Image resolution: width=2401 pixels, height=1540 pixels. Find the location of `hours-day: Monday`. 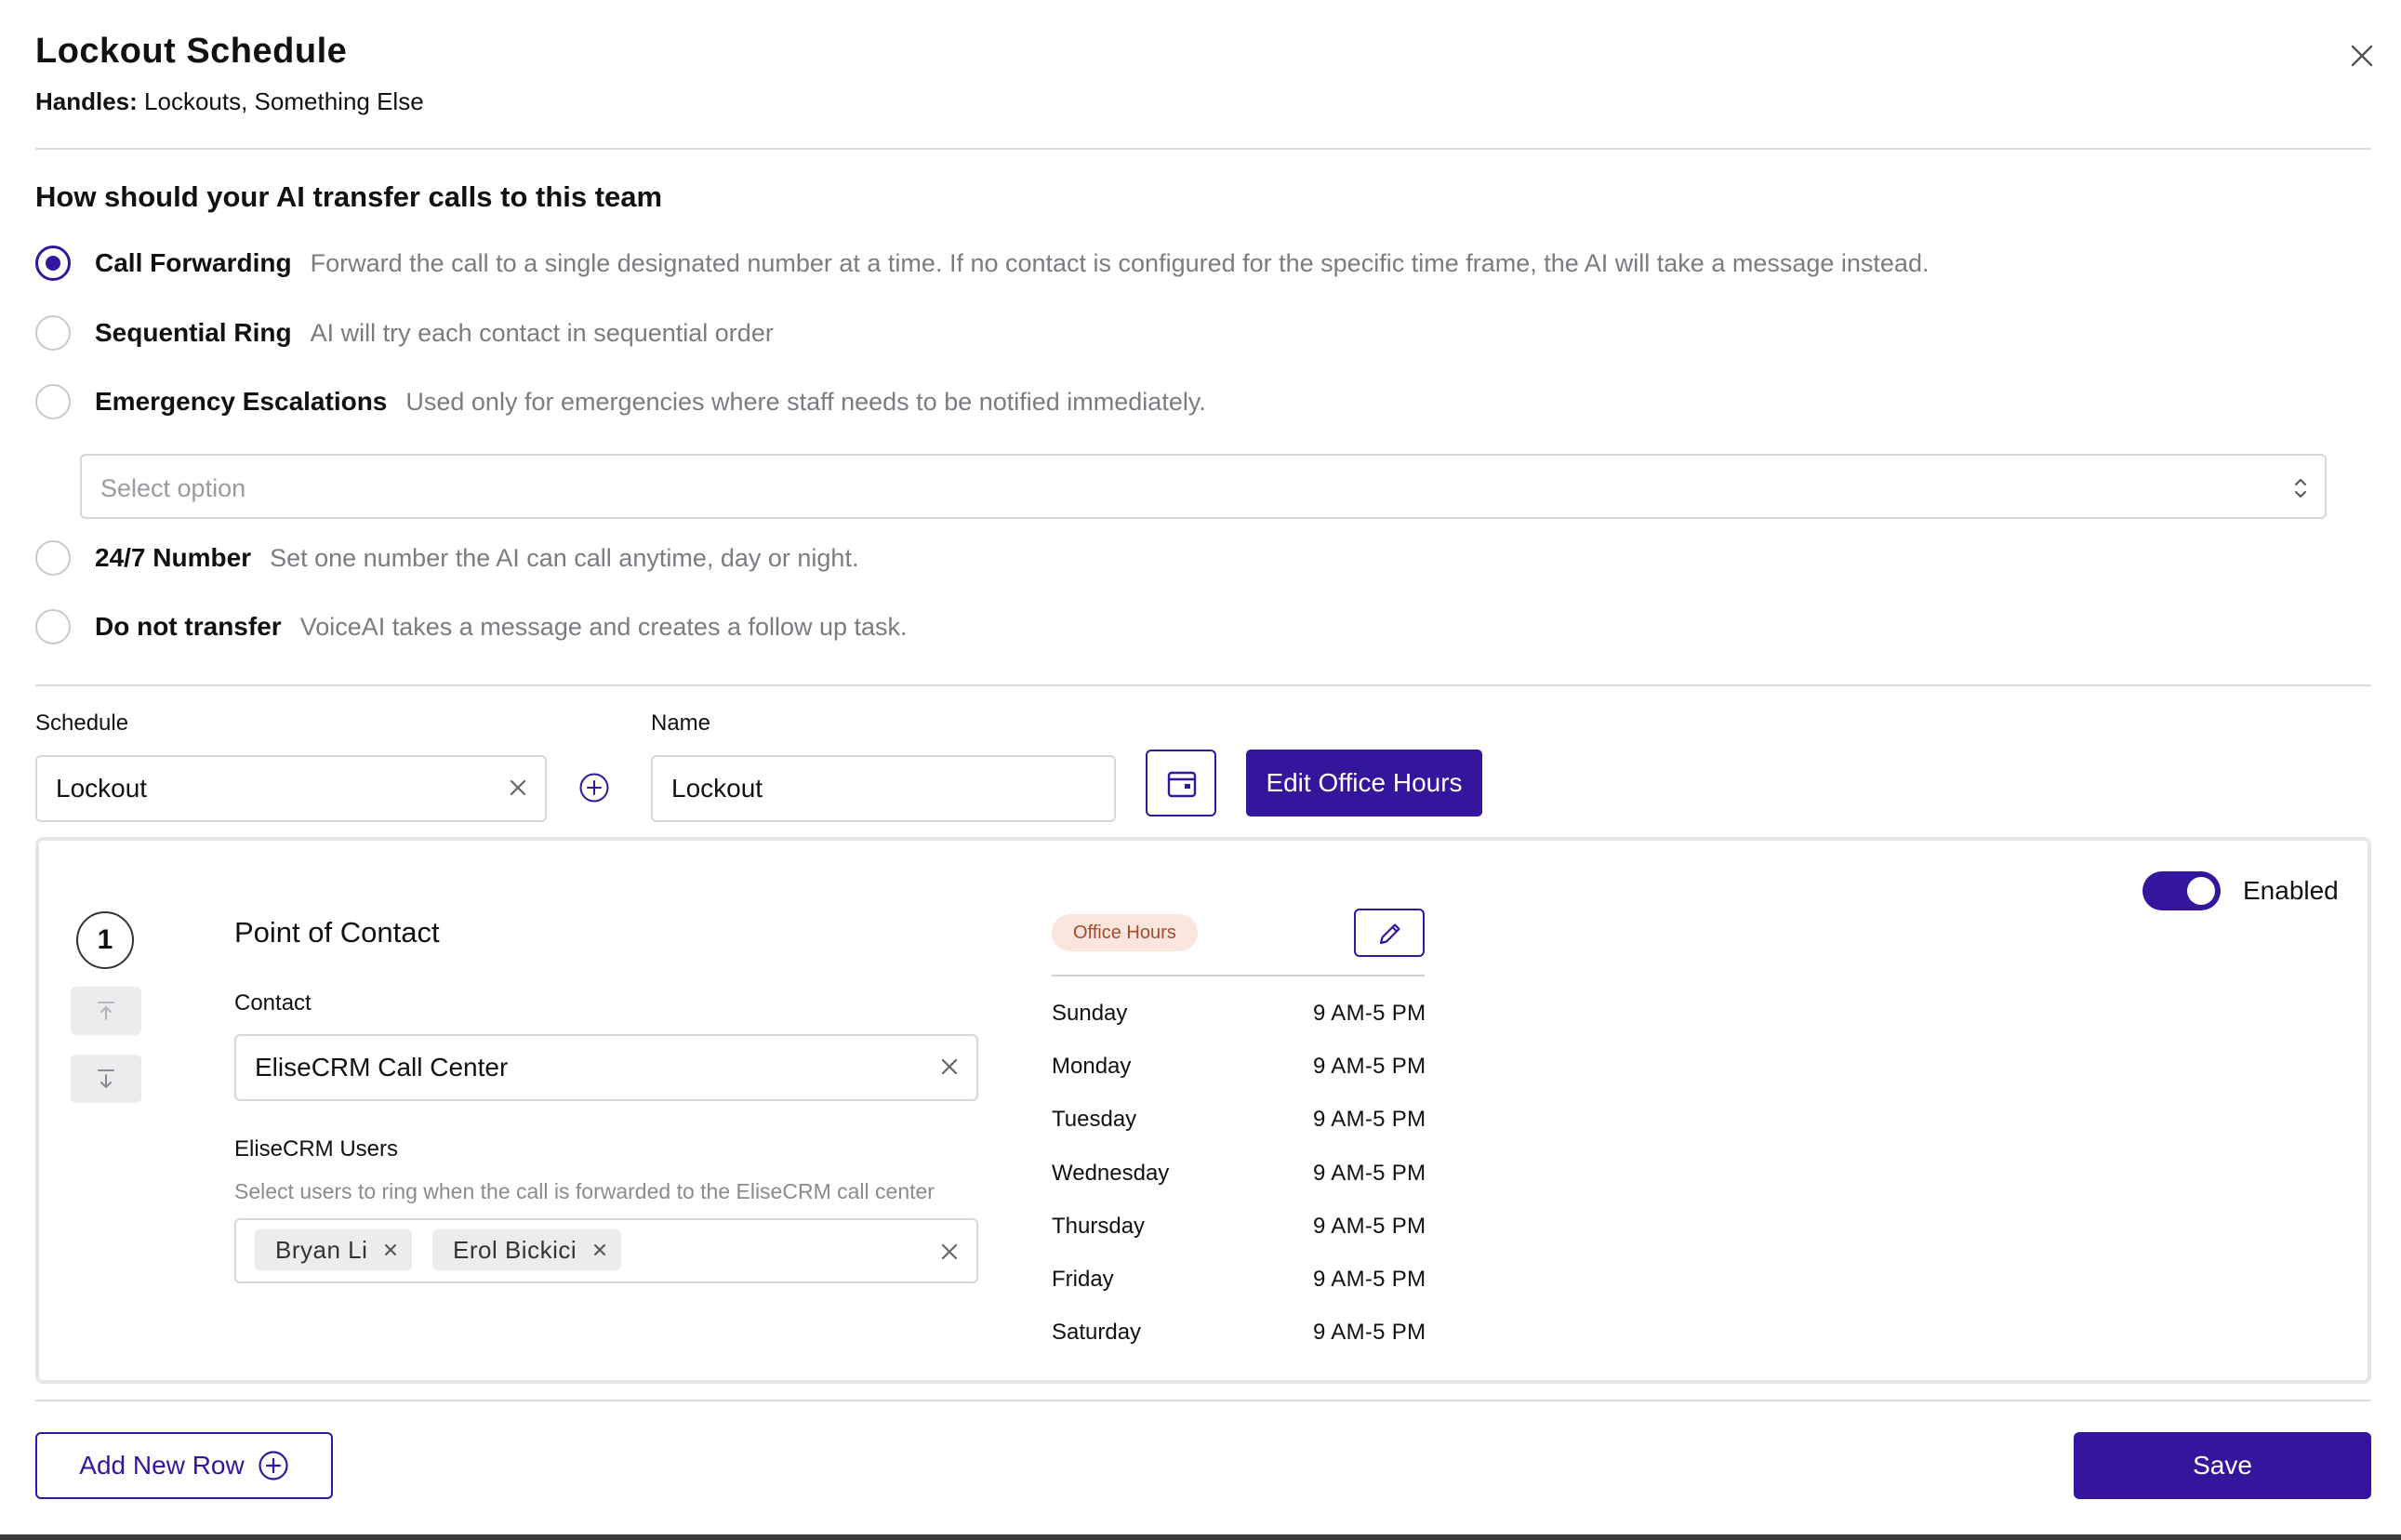

hours-day: Monday is located at coordinates (1092, 1066).